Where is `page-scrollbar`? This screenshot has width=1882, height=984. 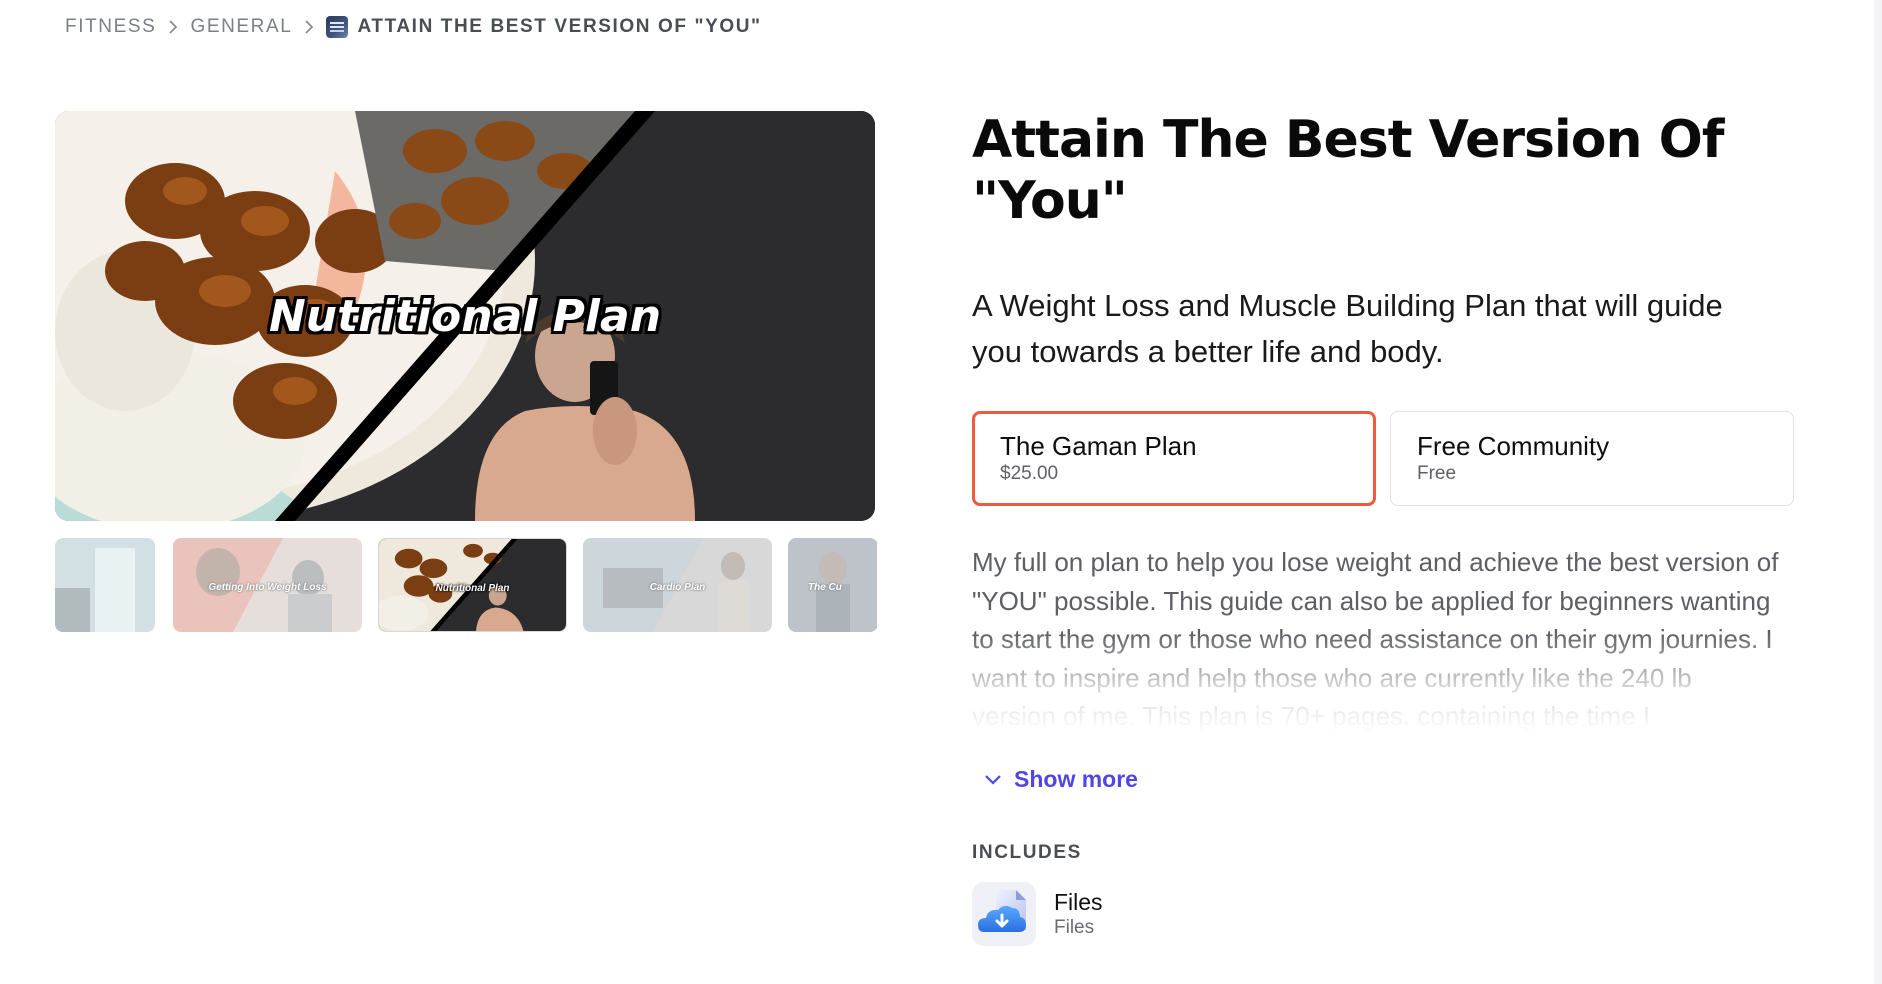 page-scrollbar is located at coordinates (1878, 492).